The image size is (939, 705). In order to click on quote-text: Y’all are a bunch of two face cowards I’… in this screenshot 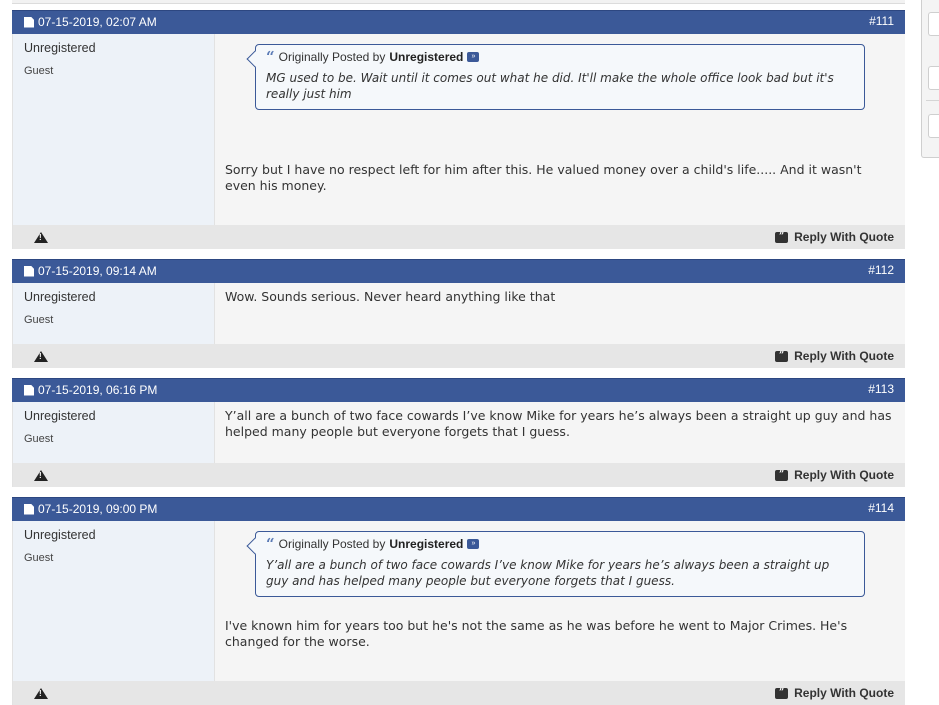, I will do `click(548, 573)`.